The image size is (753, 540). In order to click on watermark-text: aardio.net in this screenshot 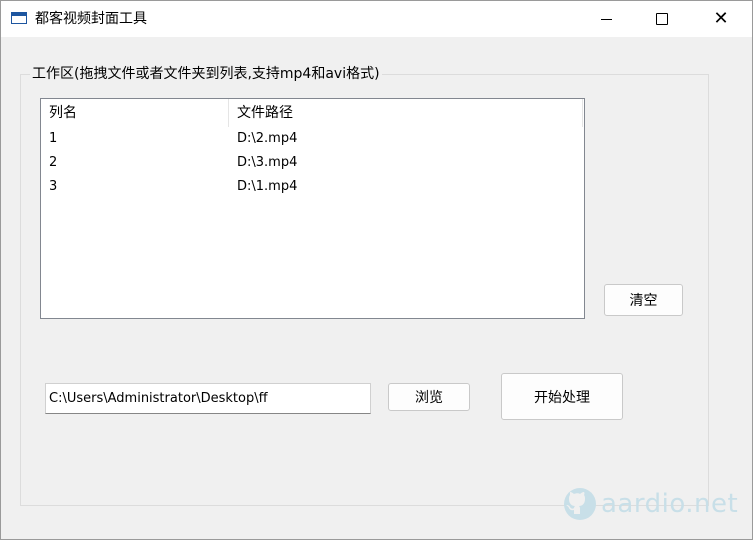, I will do `click(670, 504)`.